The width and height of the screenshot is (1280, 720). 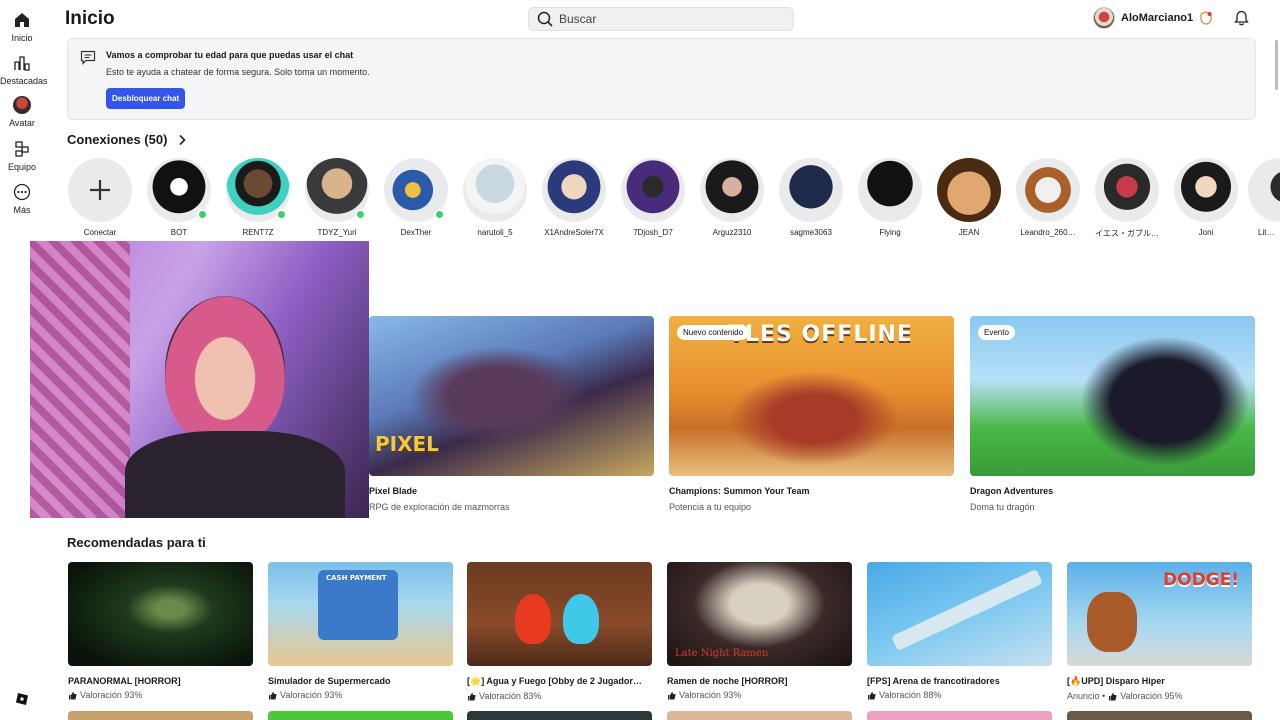 What do you see at coordinates (472, 696) in the screenshot?
I see `thumbs-up-icon` at bounding box center [472, 696].